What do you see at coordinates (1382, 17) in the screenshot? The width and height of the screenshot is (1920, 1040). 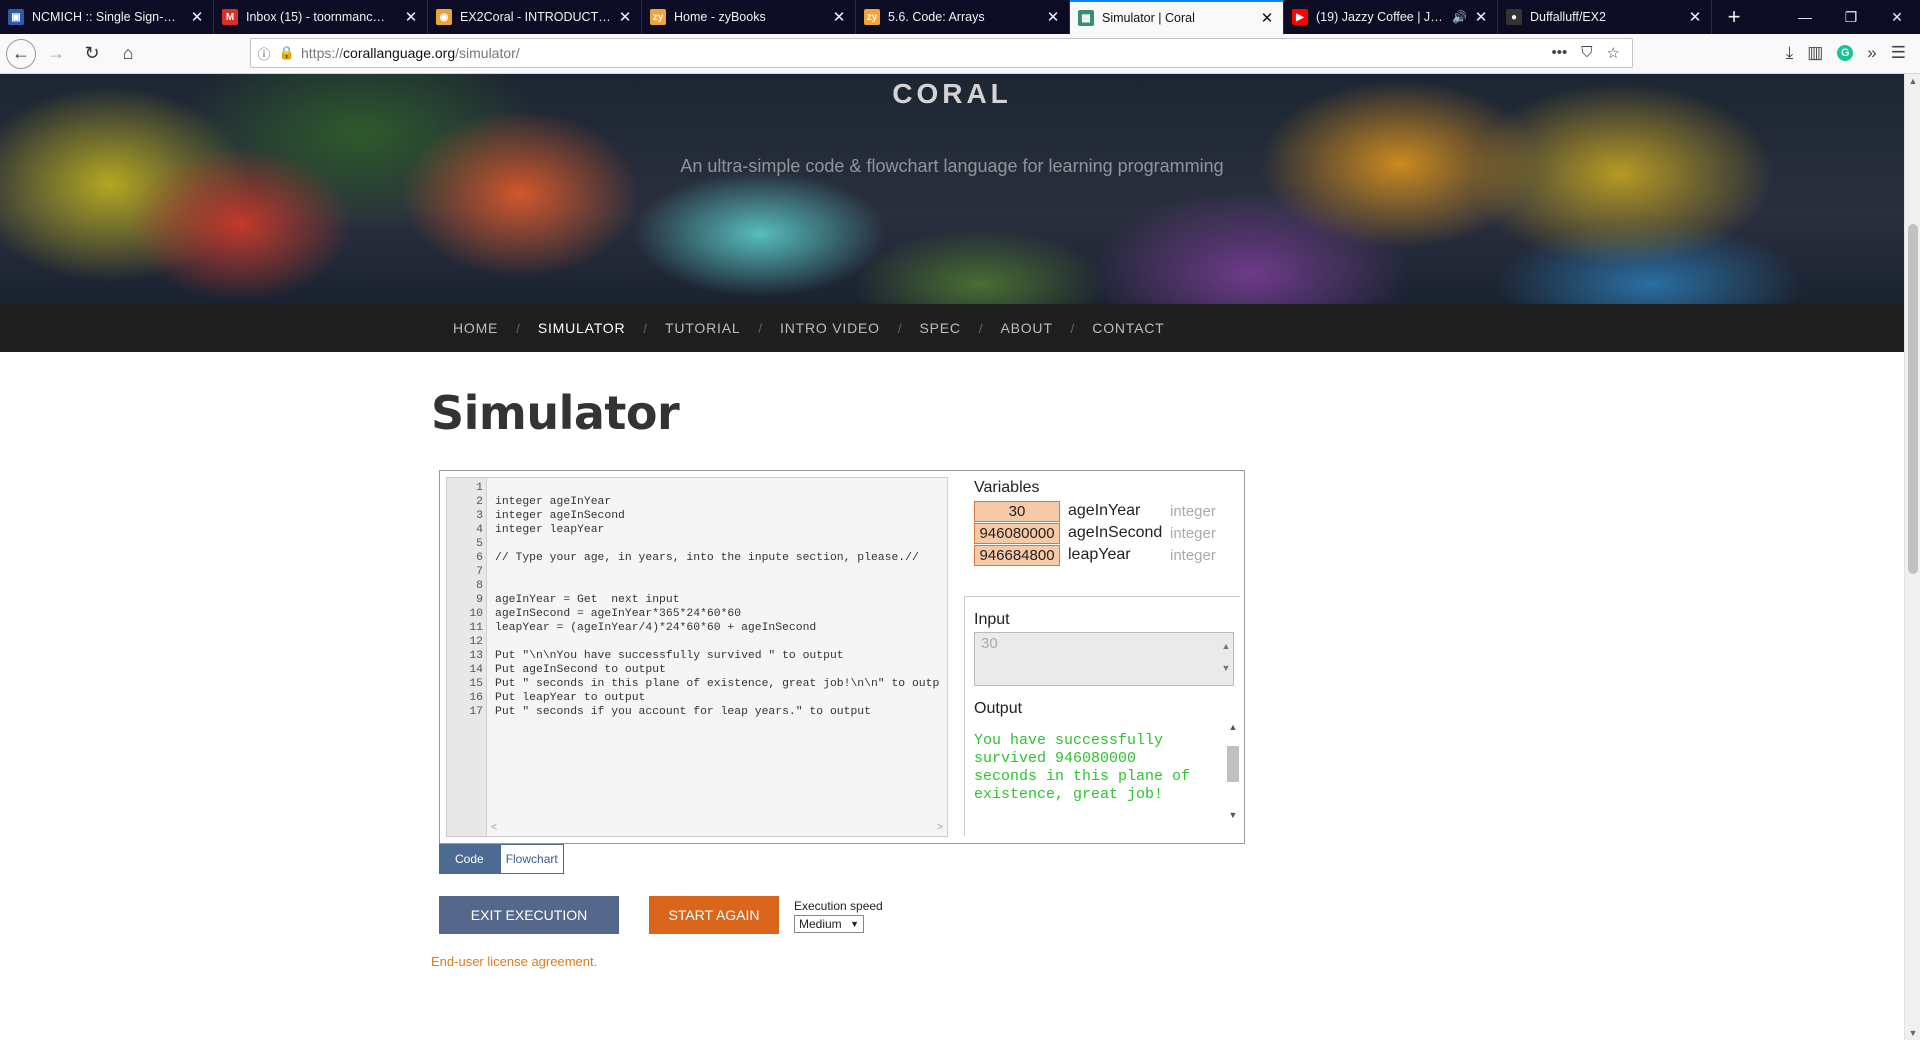 I see `tab-title: (19) Jazzy Coffee | Jazzy H` at bounding box center [1382, 17].